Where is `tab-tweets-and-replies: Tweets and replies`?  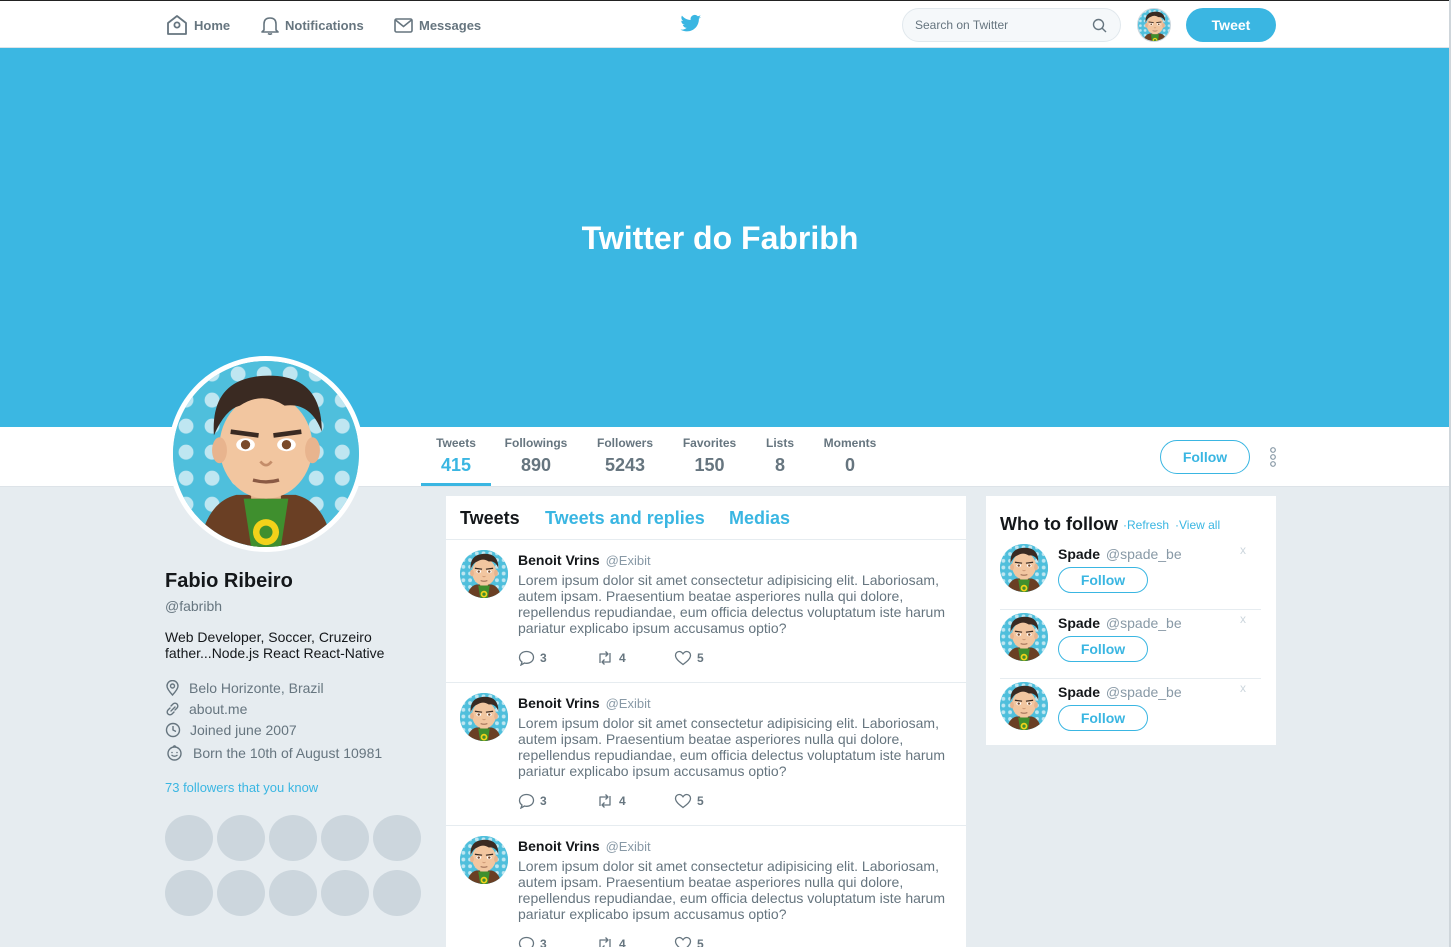
tab-tweets-and-replies: Tweets and replies is located at coordinates (625, 518).